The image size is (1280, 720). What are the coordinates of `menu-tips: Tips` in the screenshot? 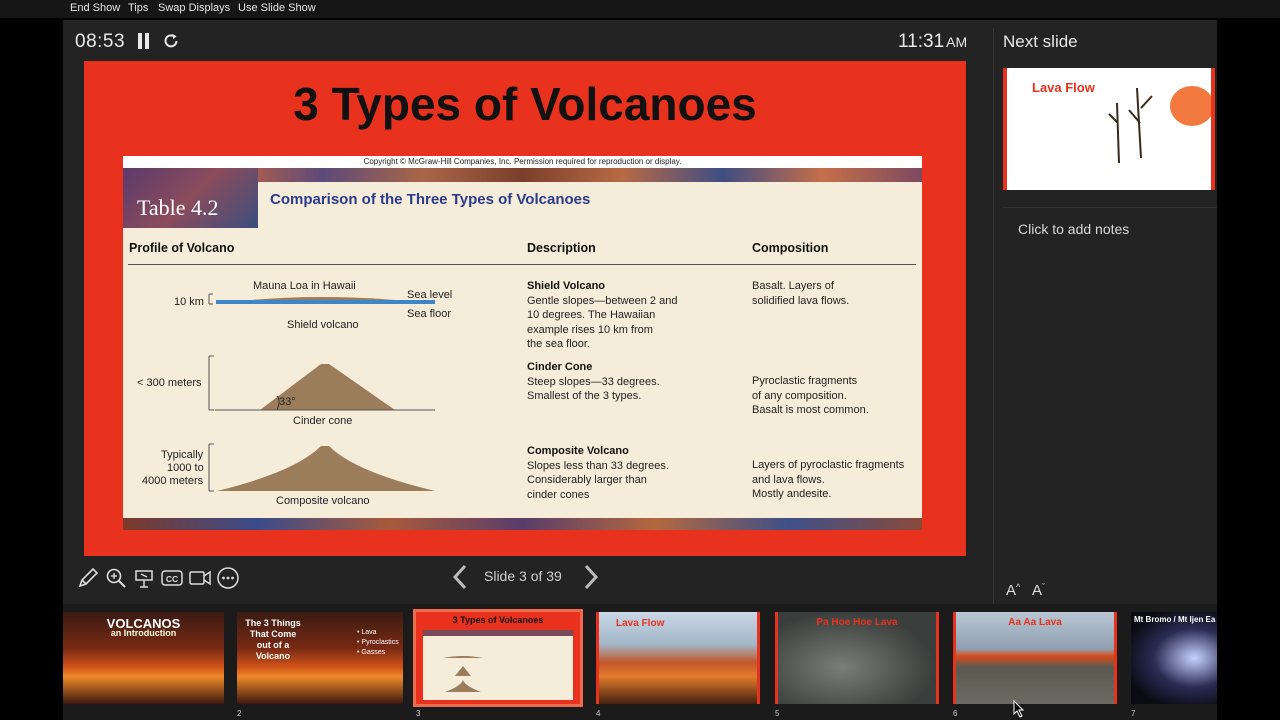 It's located at (138, 8).